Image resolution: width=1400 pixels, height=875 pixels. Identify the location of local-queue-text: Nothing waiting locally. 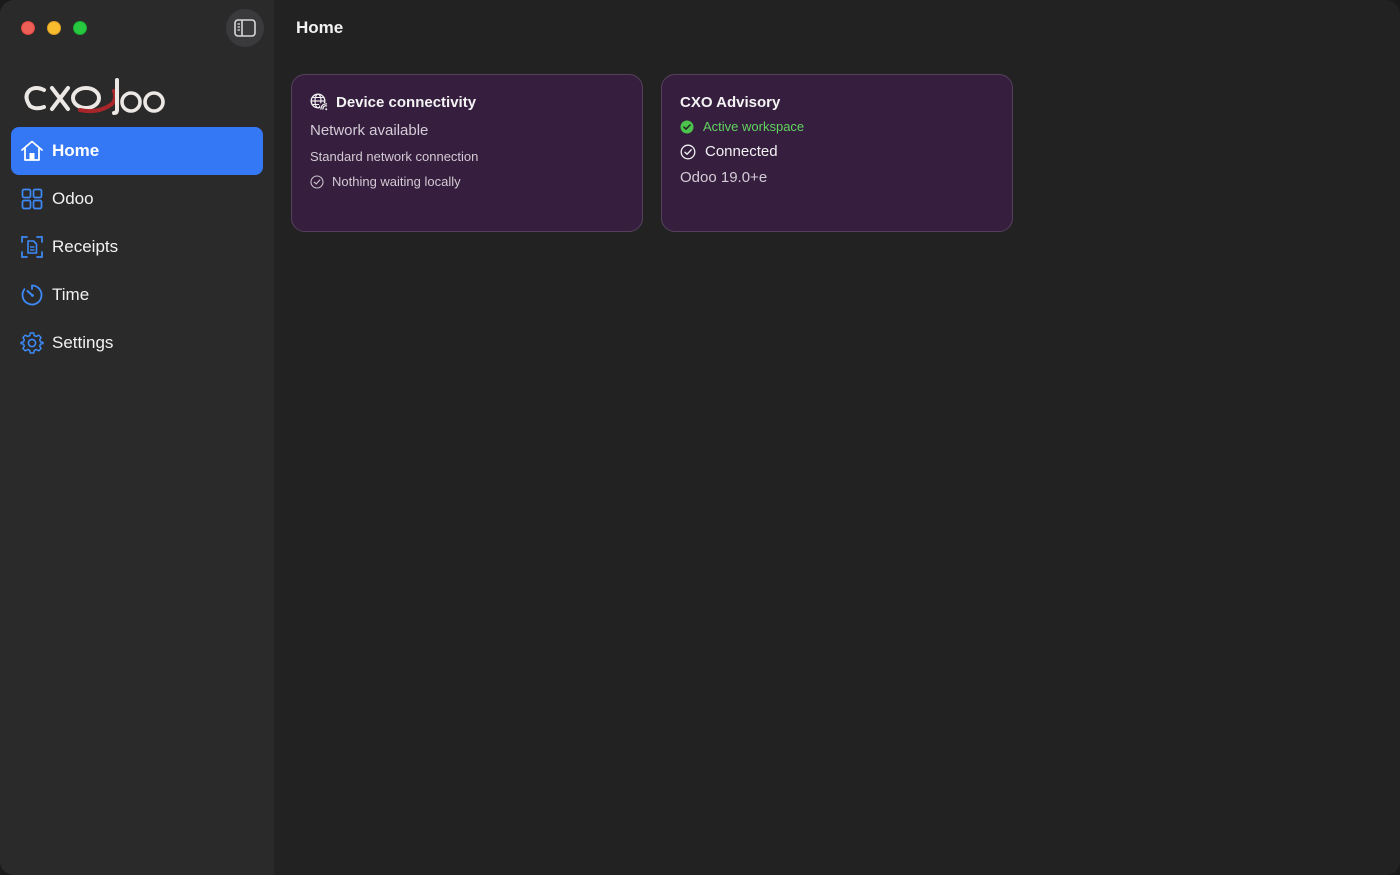
(396, 181).